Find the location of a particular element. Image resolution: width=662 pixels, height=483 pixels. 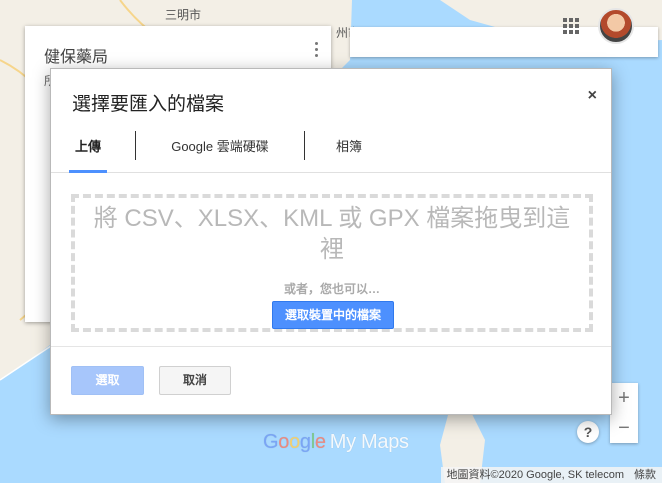

avatar is located at coordinates (616, 26).